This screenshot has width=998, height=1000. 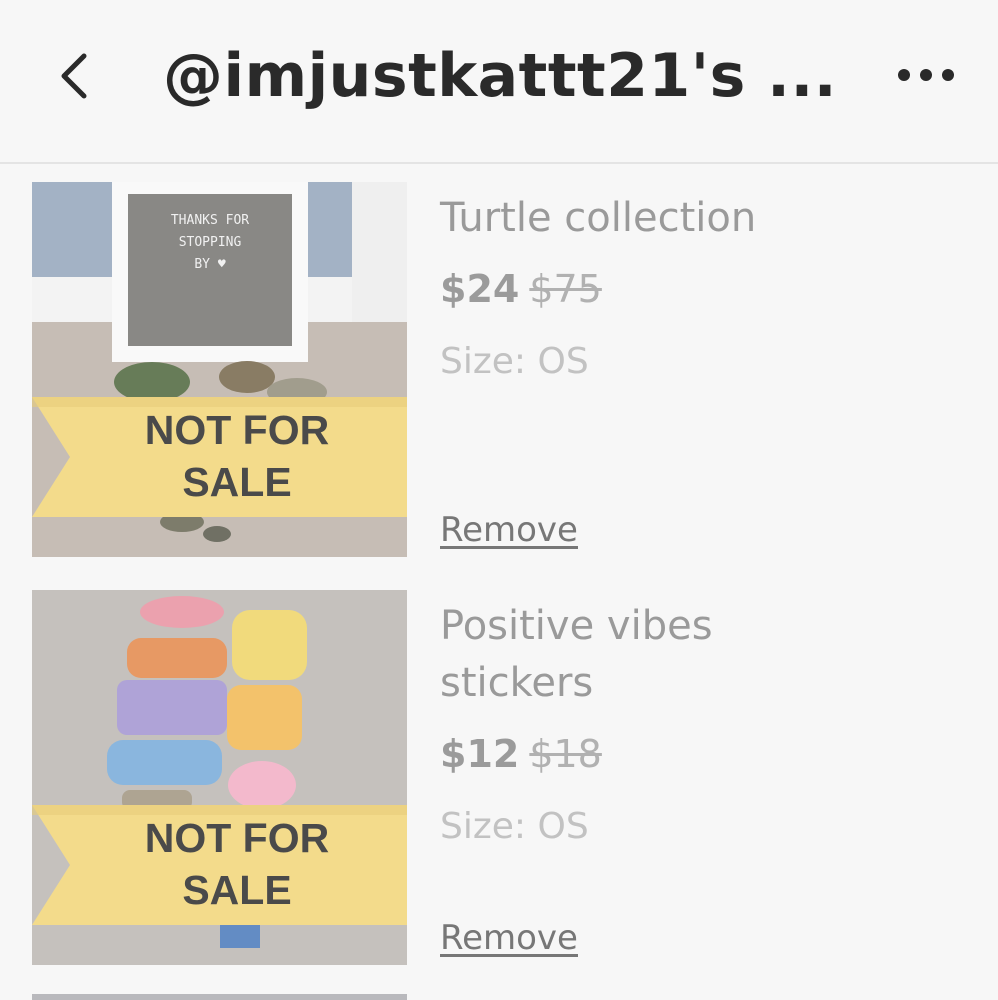 I want to click on svg-text: THANKS FOR, so click(x=210, y=220).